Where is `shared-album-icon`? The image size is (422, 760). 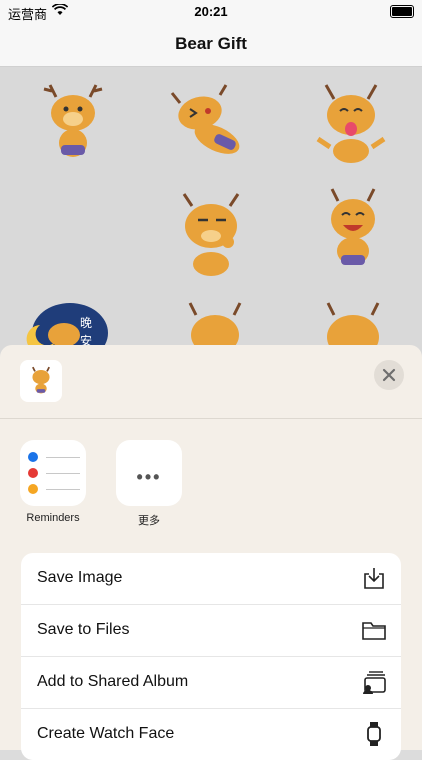
shared-album-icon is located at coordinates (374, 682).